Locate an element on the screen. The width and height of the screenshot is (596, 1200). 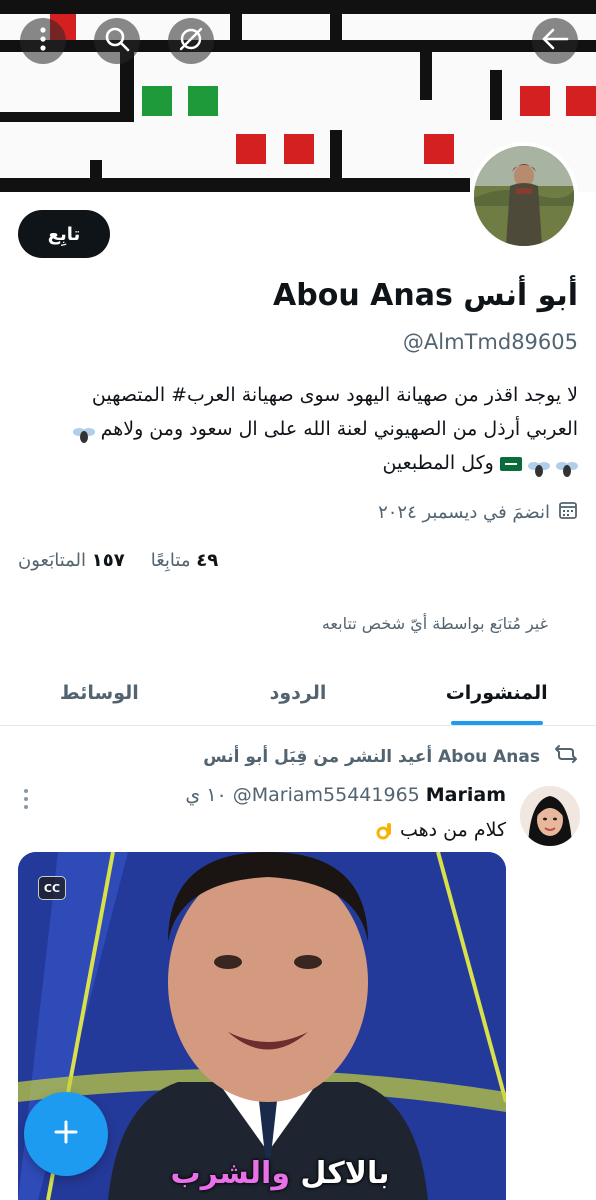
following-stat: ٤٩ متابِعًا is located at coordinates (184, 560).